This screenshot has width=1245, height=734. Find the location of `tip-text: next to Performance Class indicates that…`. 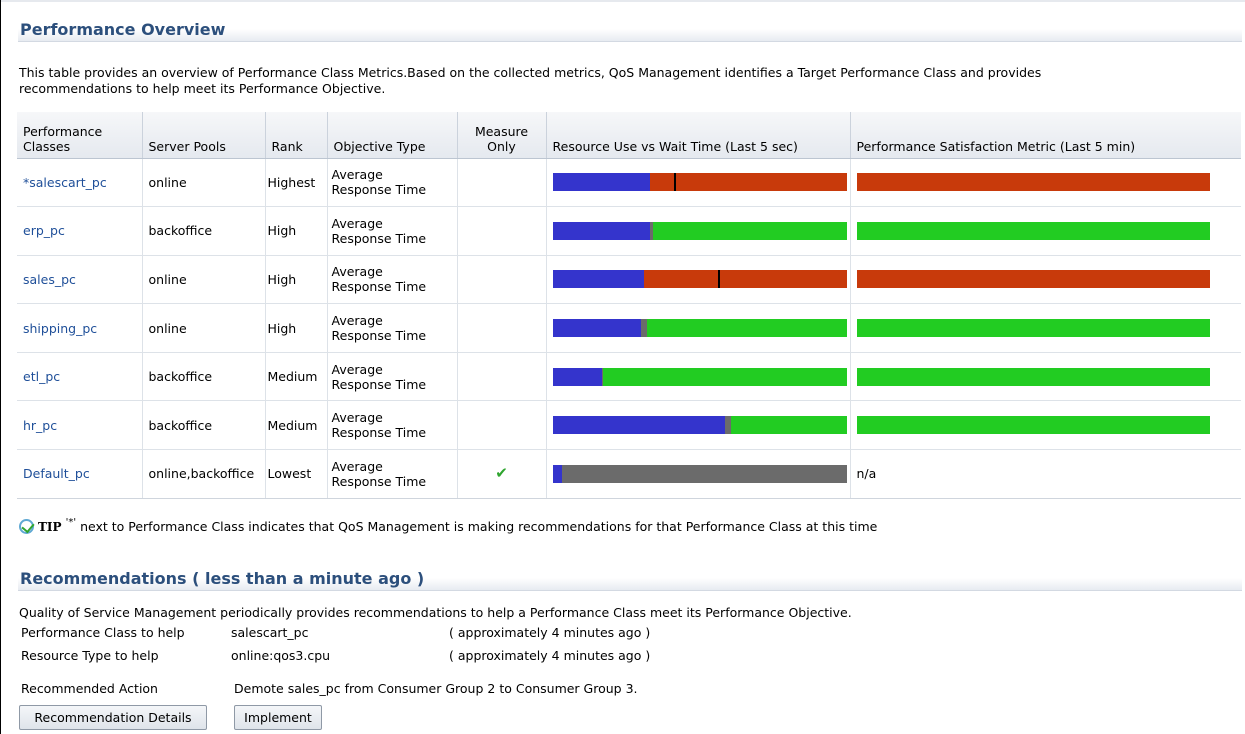

tip-text: next to Performance Class indicates that… is located at coordinates (479, 526).